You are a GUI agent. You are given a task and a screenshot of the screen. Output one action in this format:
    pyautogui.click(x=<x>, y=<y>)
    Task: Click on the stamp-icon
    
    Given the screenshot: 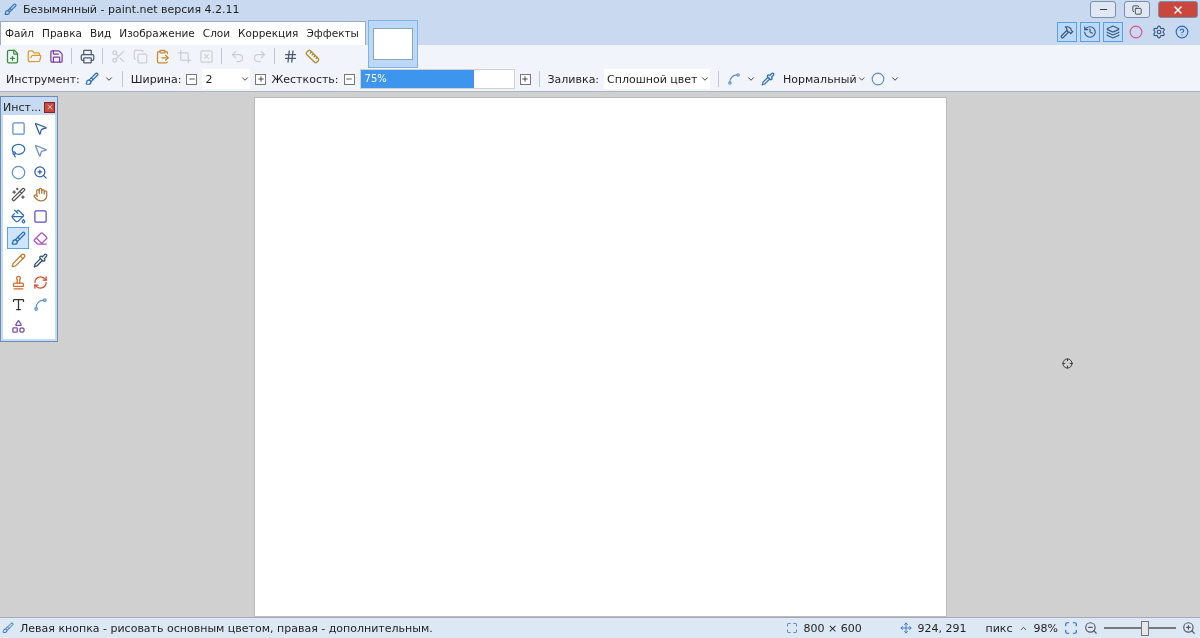 What is the action you would take?
    pyautogui.click(x=18, y=282)
    